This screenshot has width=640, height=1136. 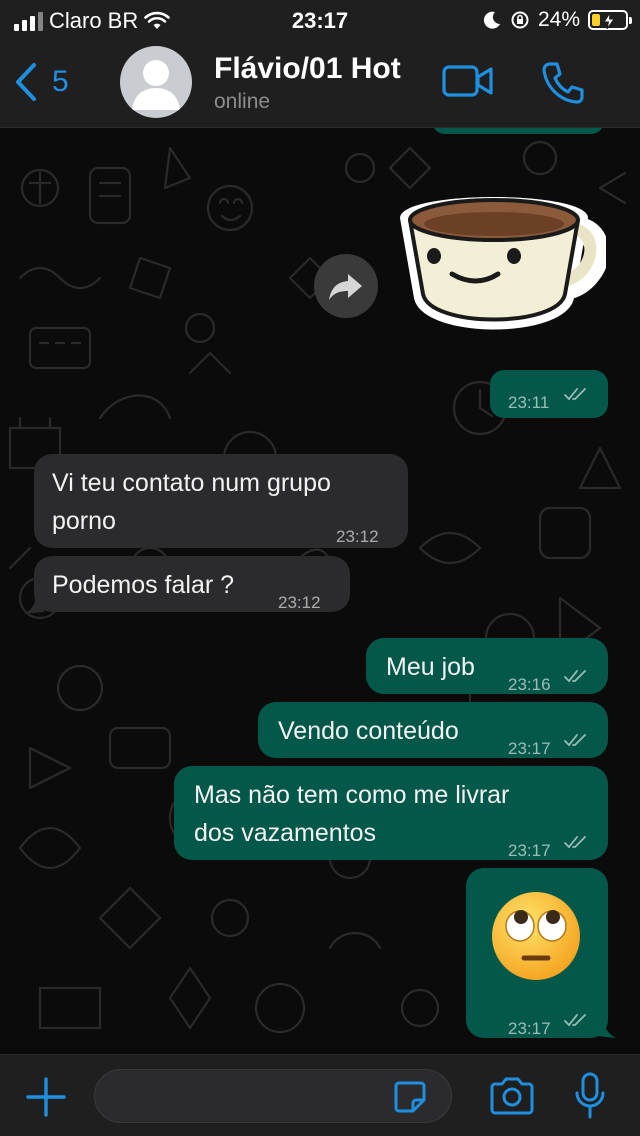 I want to click on message-sticker, so click(x=502, y=264).